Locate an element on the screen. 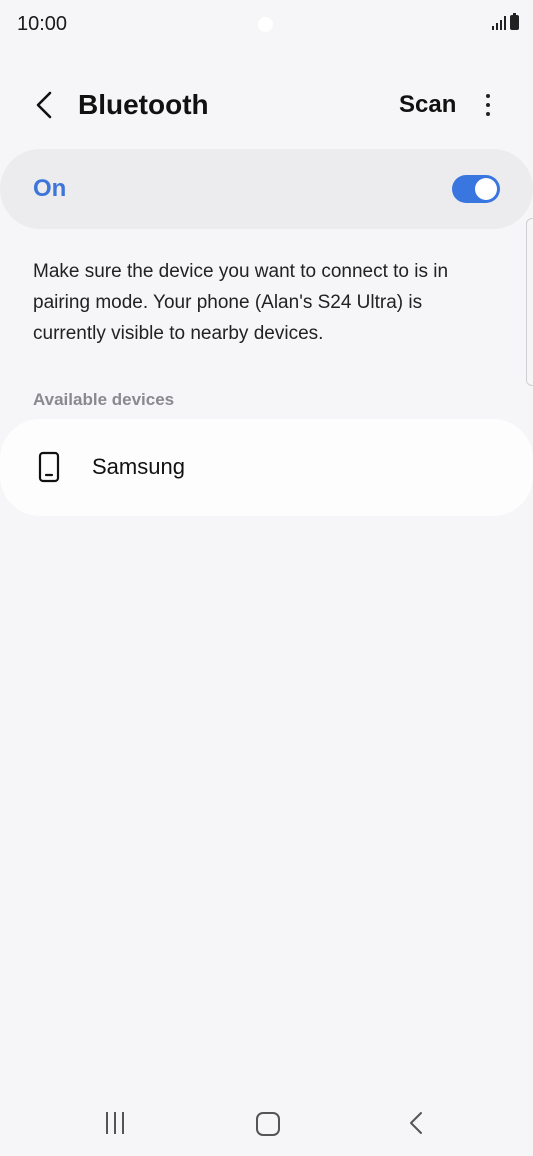 The image size is (533, 1156). back-button is located at coordinates (44, 105).